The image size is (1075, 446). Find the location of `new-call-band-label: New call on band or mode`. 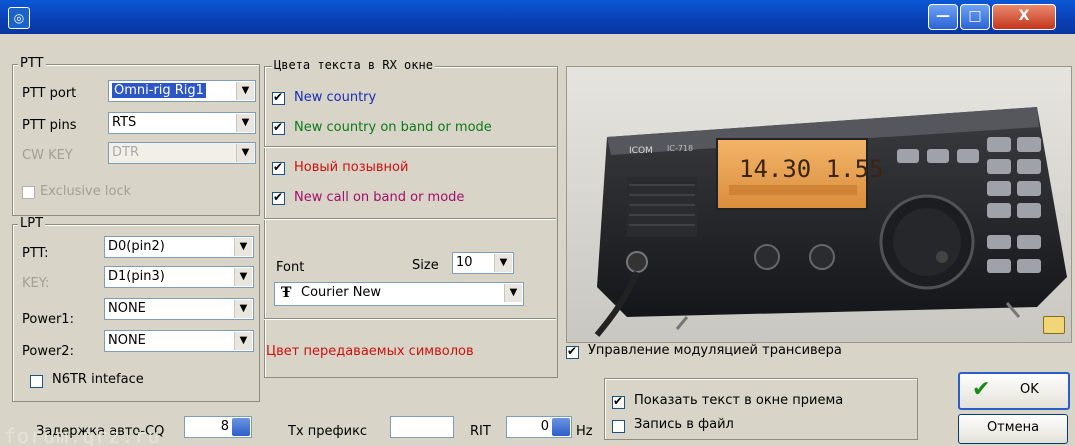

new-call-band-label: New call on band or mode is located at coordinates (379, 197).